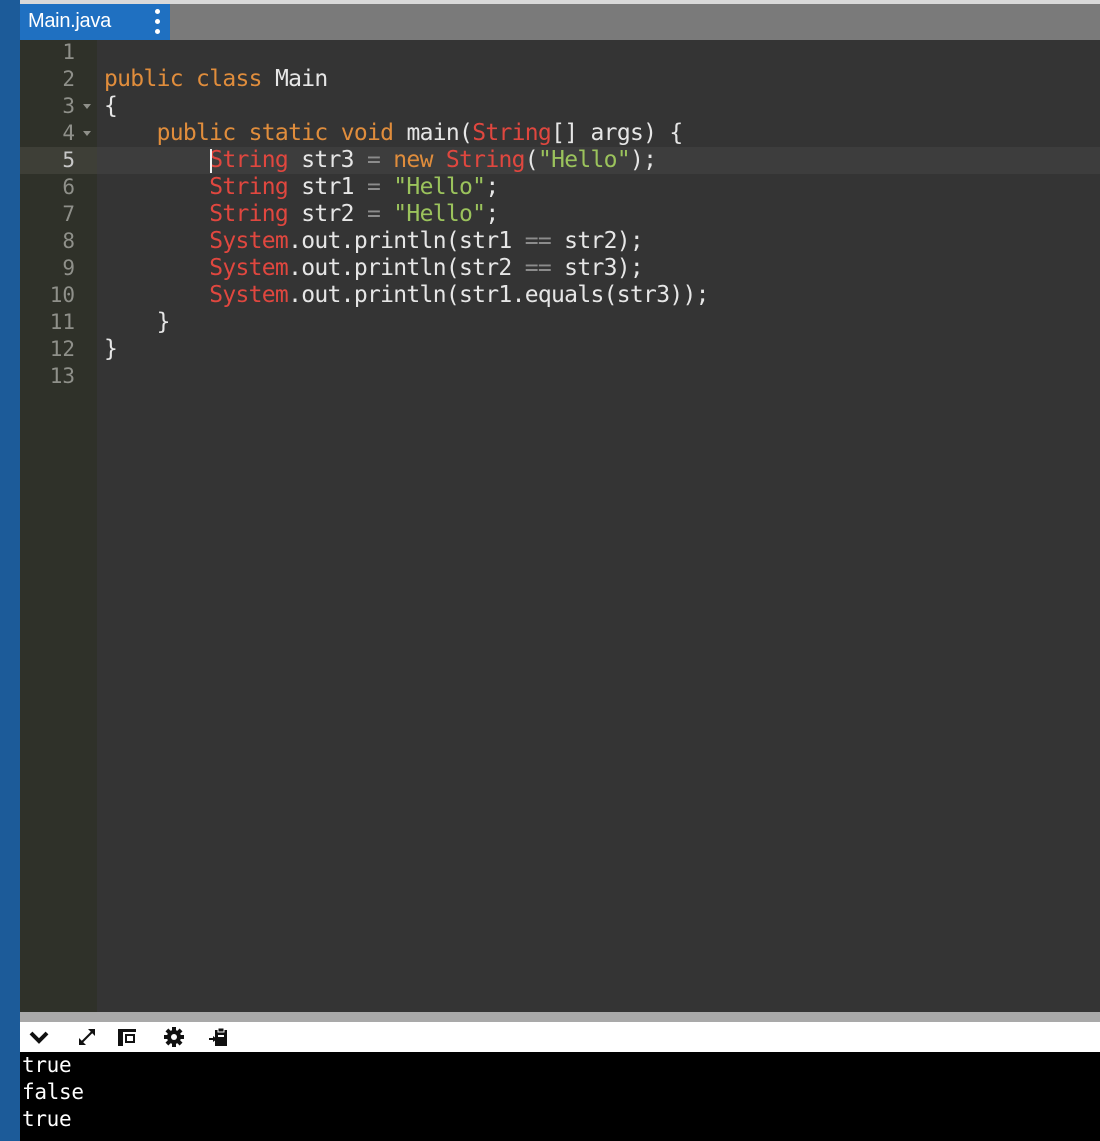 This screenshot has height=1141, width=1100. I want to click on line-number: 1, so click(68, 52).